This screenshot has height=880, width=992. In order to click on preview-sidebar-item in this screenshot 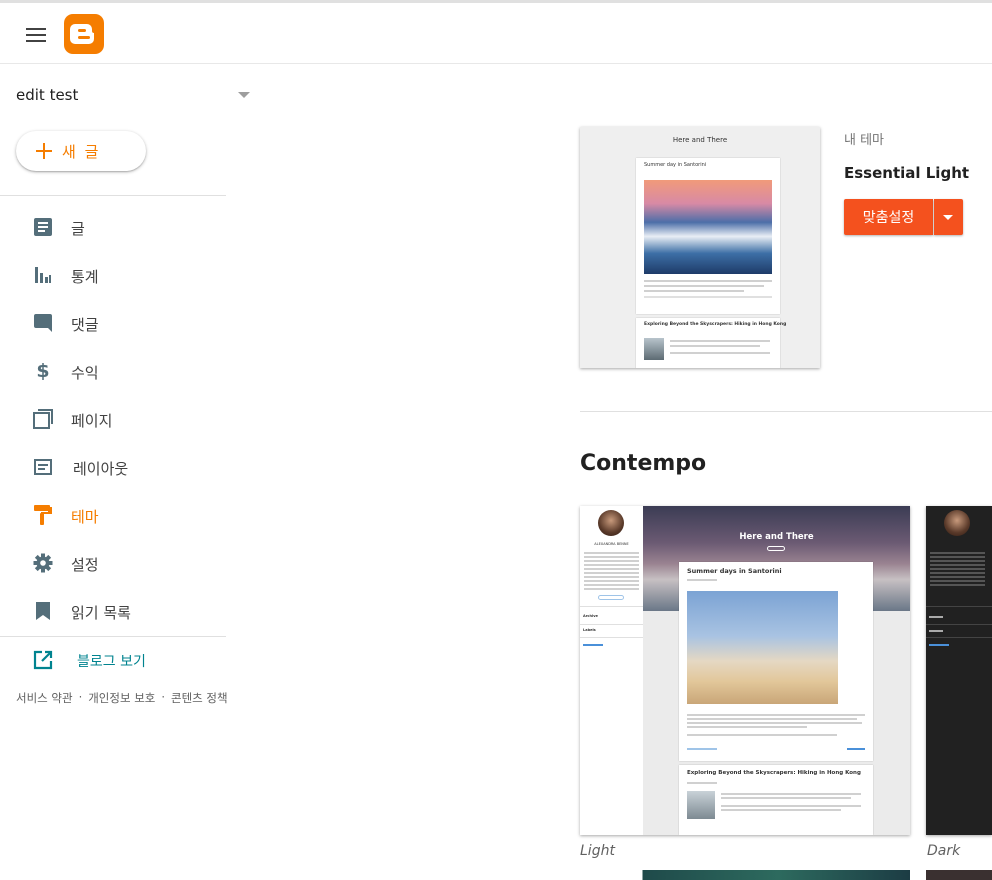, I will do `click(936, 617)`.